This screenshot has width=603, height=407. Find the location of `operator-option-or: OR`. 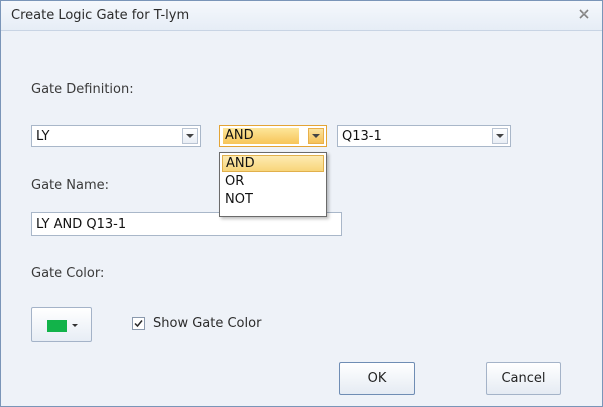

operator-option-or: OR is located at coordinates (273, 181).